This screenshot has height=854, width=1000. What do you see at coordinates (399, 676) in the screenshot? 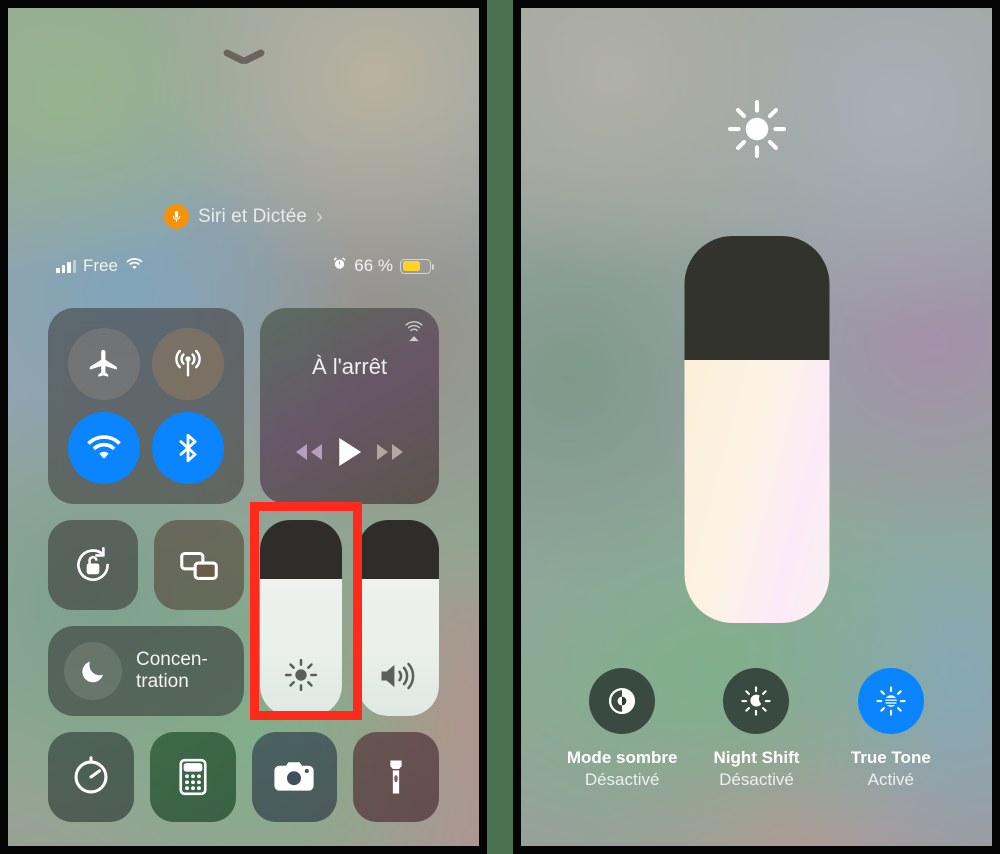
I see `speaker-waves-icon` at bounding box center [399, 676].